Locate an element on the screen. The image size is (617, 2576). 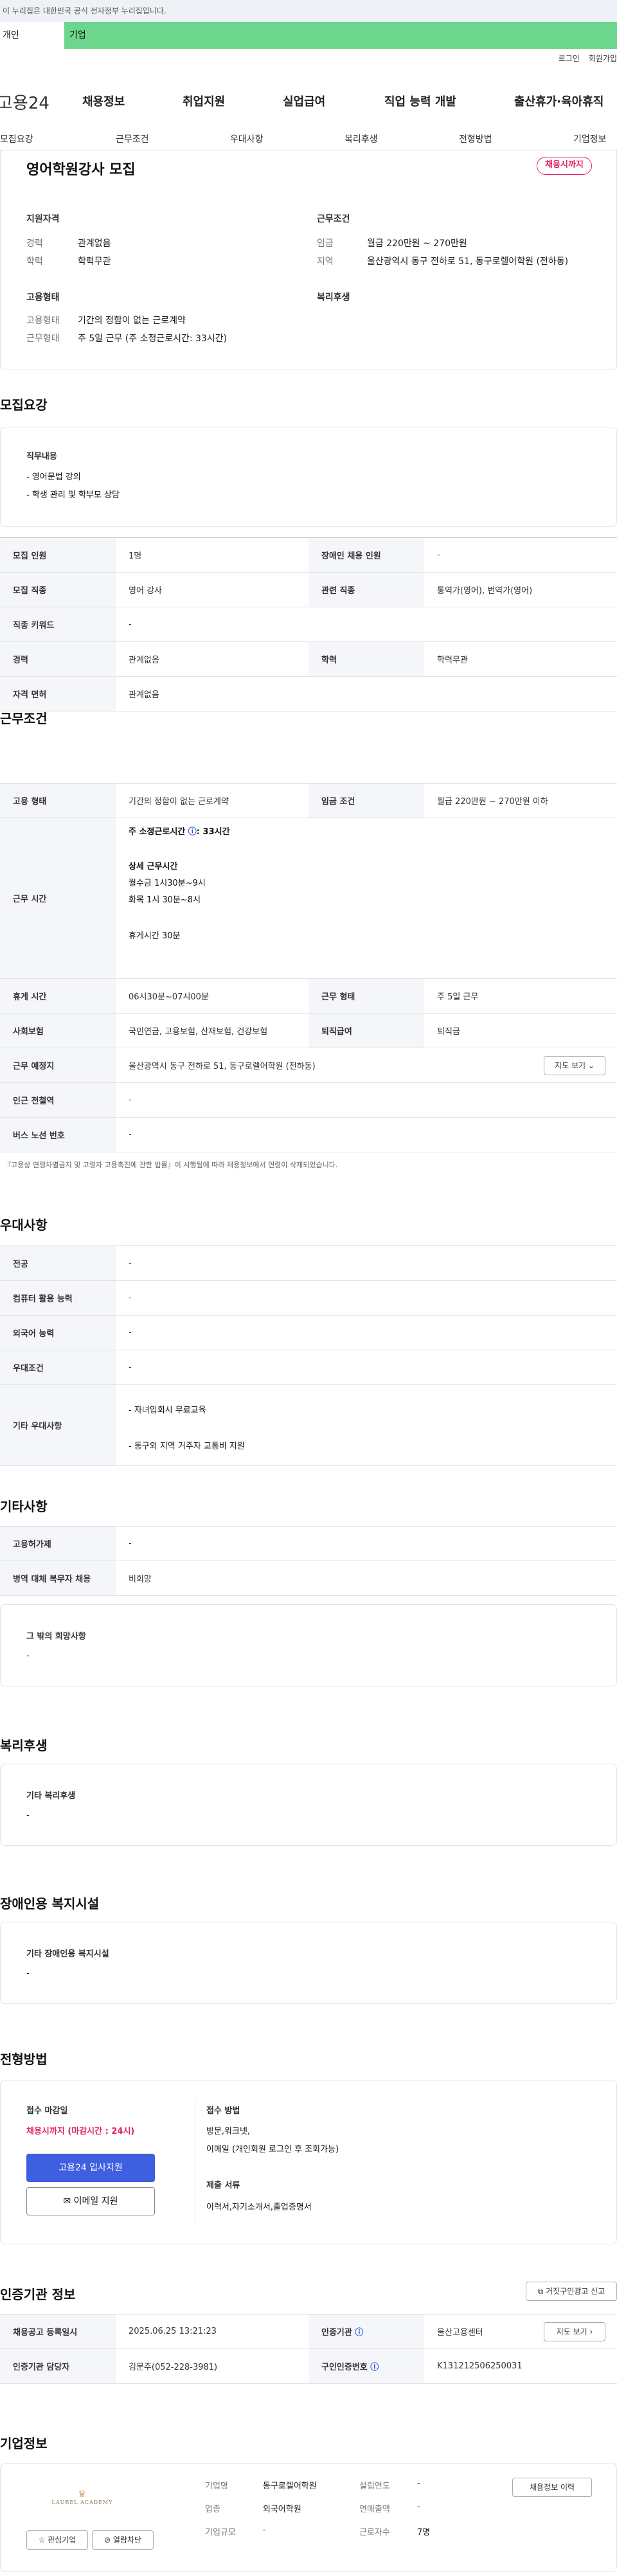
employees-value: 7명 is located at coordinates (424, 2532).